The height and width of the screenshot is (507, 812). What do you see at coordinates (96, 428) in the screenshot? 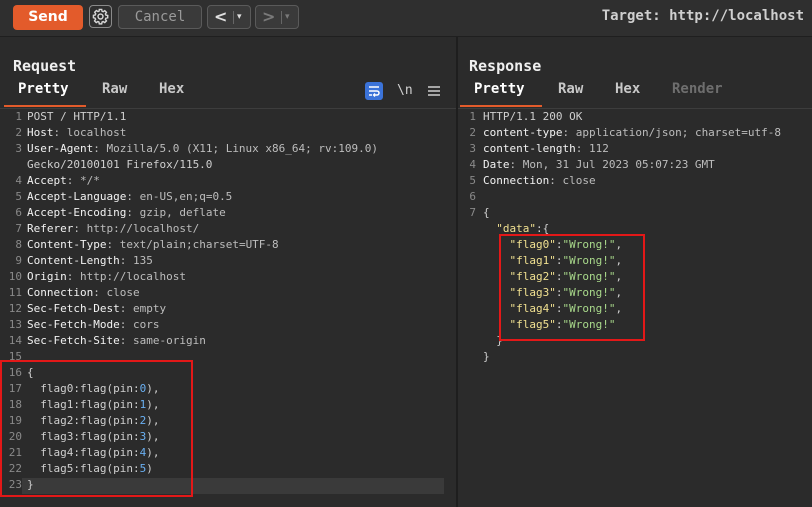
I see `request-body-highlight-box` at bounding box center [96, 428].